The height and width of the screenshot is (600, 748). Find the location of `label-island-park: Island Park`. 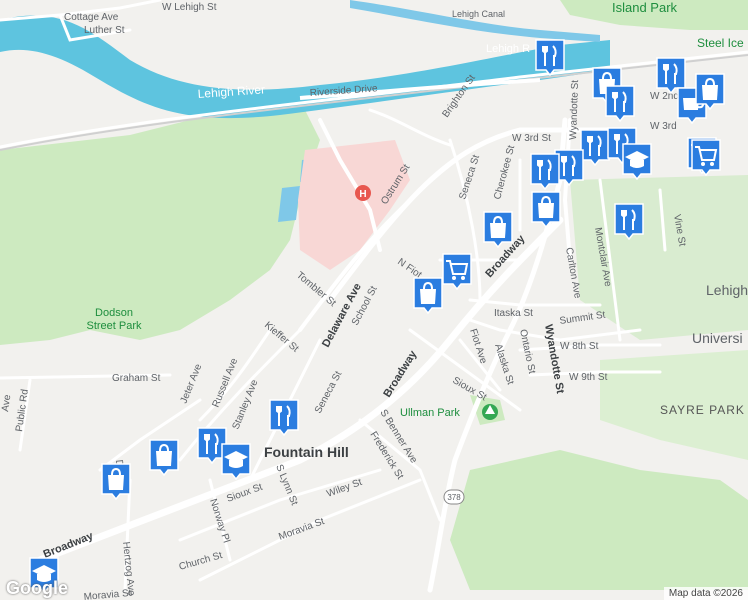

label-island-park: Island Park is located at coordinates (645, 7).